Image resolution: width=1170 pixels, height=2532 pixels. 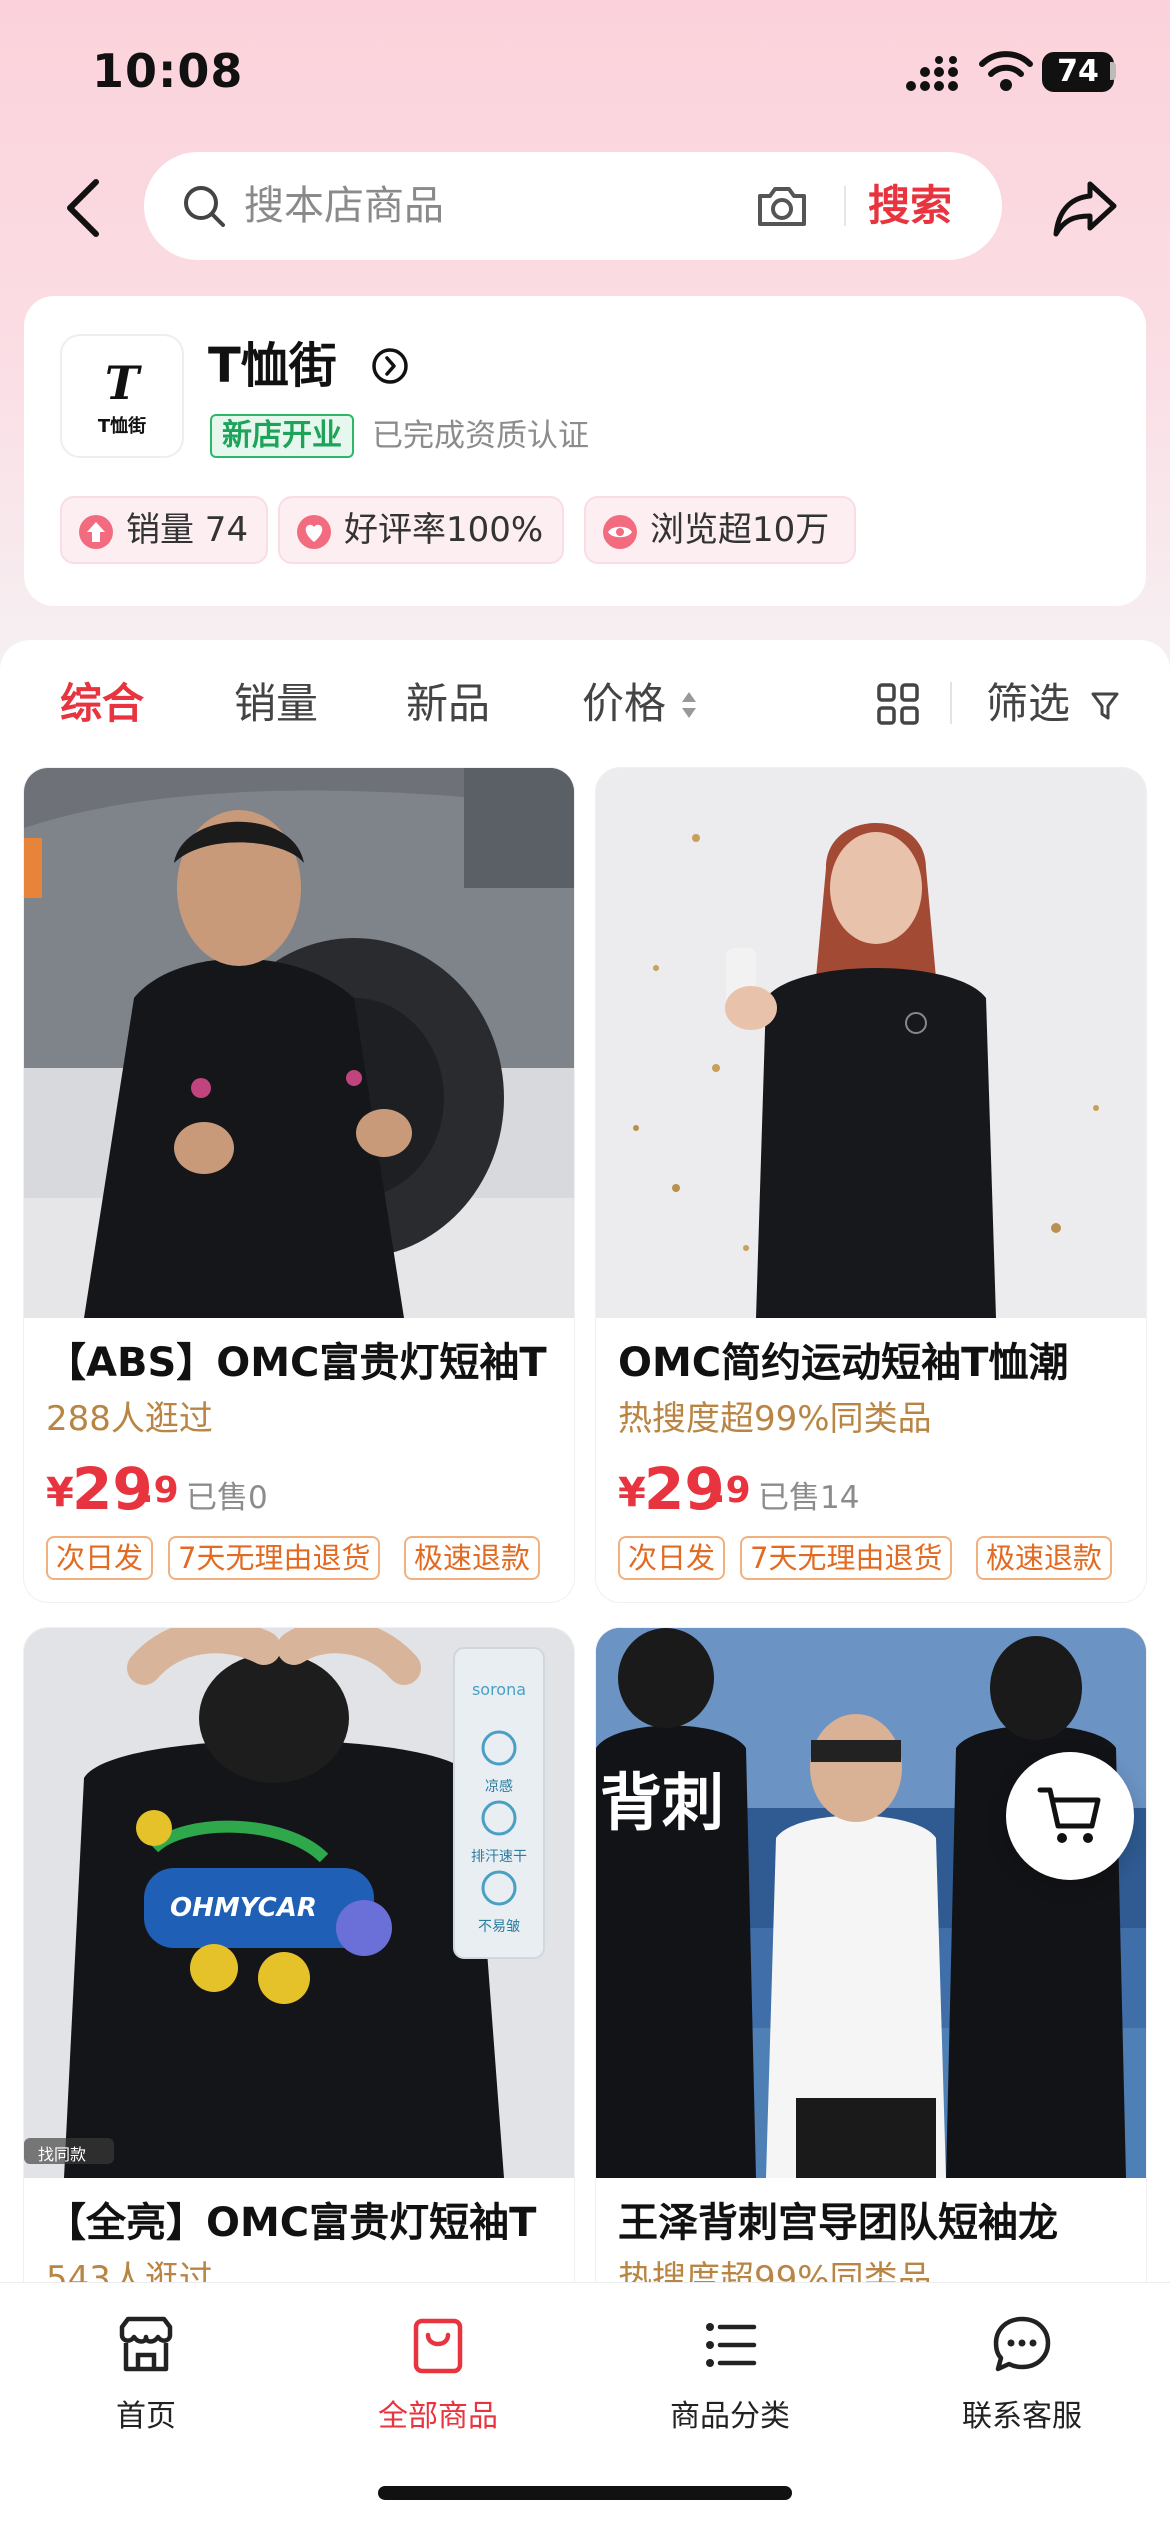 What do you see at coordinates (204, 206) in the screenshot?
I see `search-icon` at bounding box center [204, 206].